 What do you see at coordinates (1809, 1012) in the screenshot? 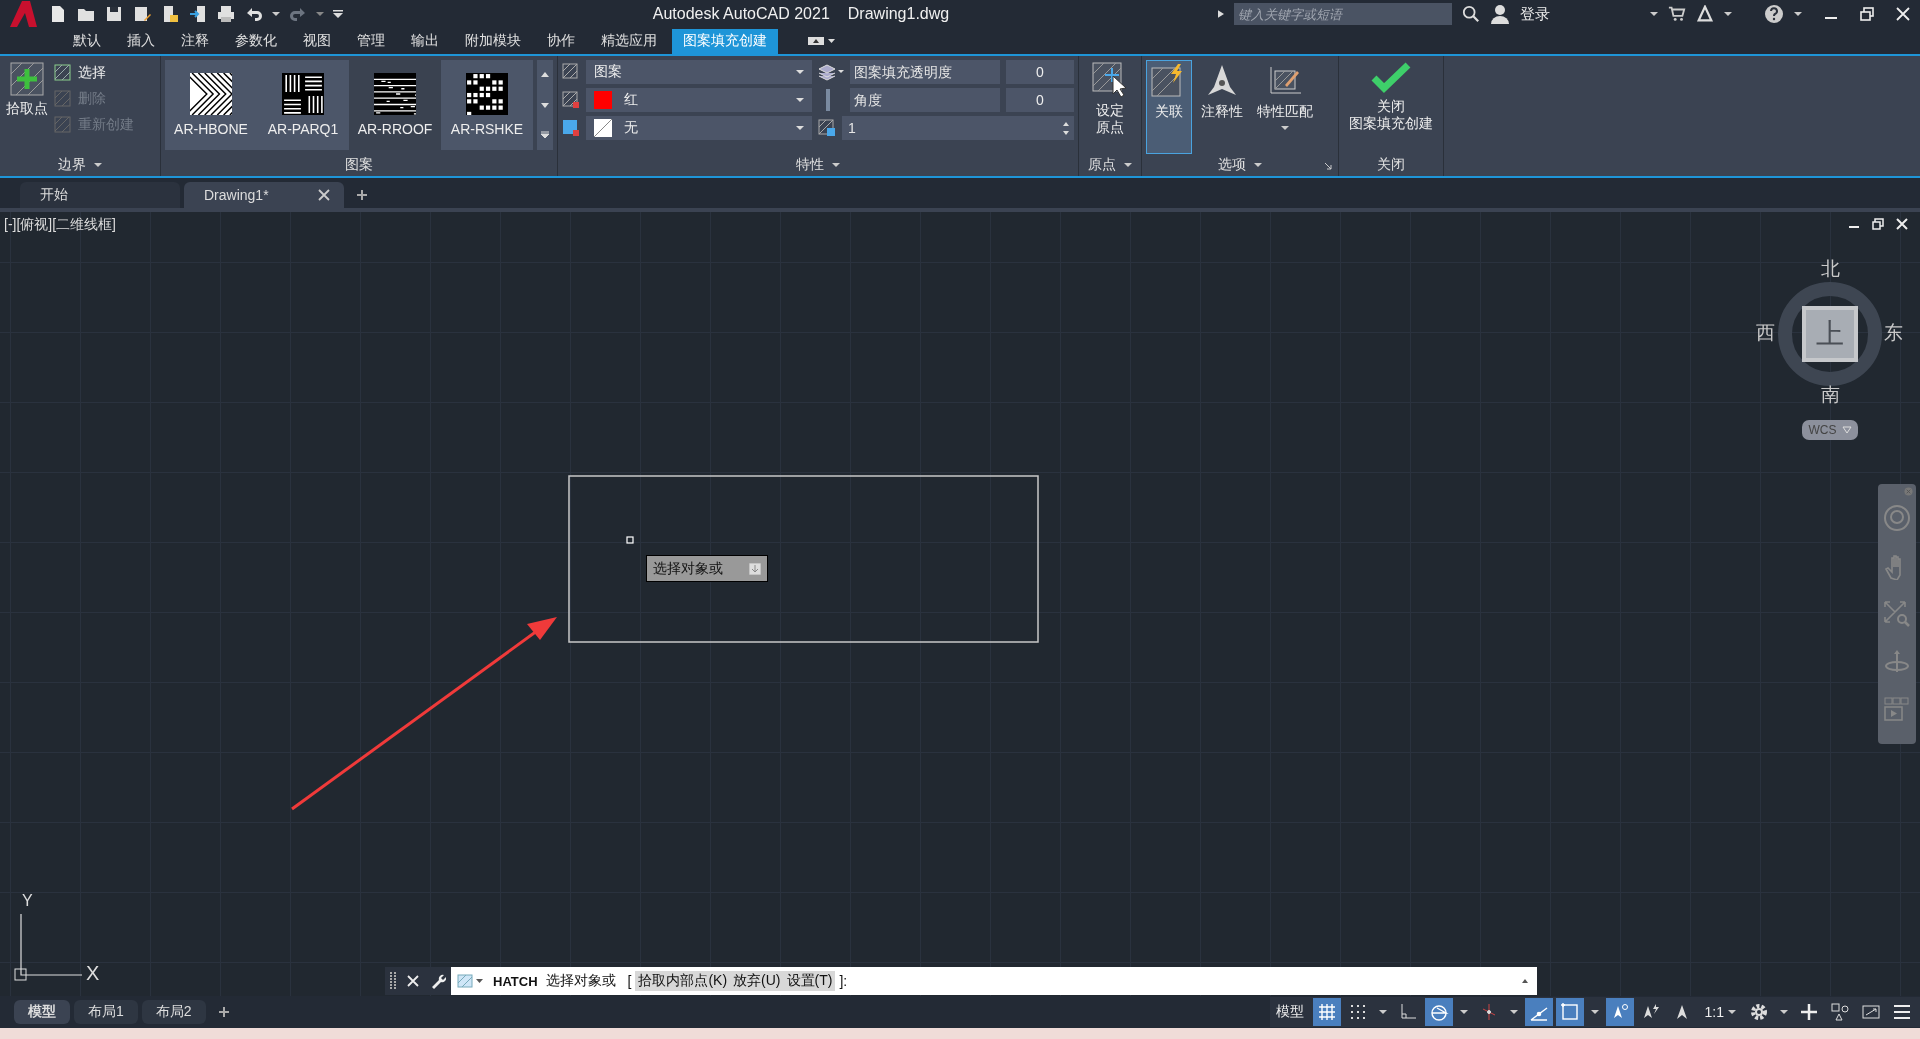
I see `plus-icon` at bounding box center [1809, 1012].